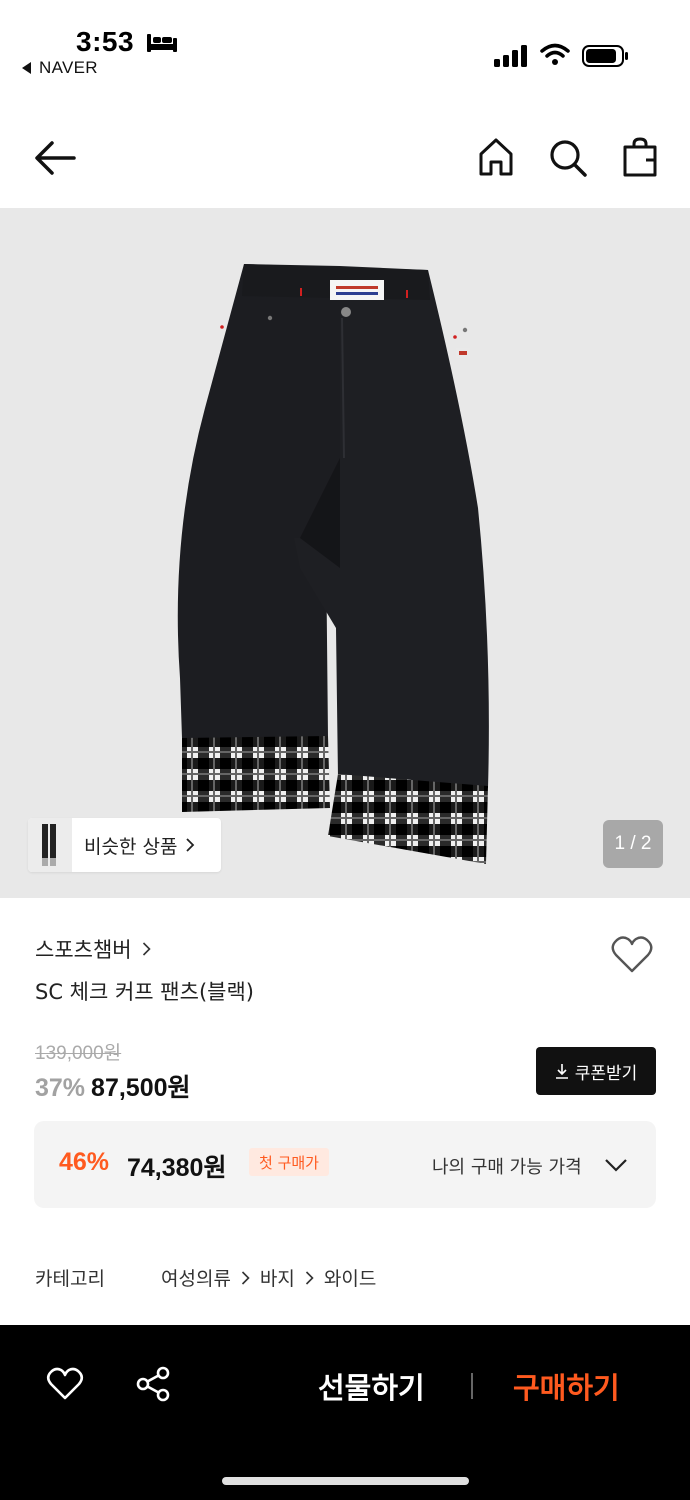  What do you see at coordinates (55, 158) in the screenshot?
I see `back-arrow-icon` at bounding box center [55, 158].